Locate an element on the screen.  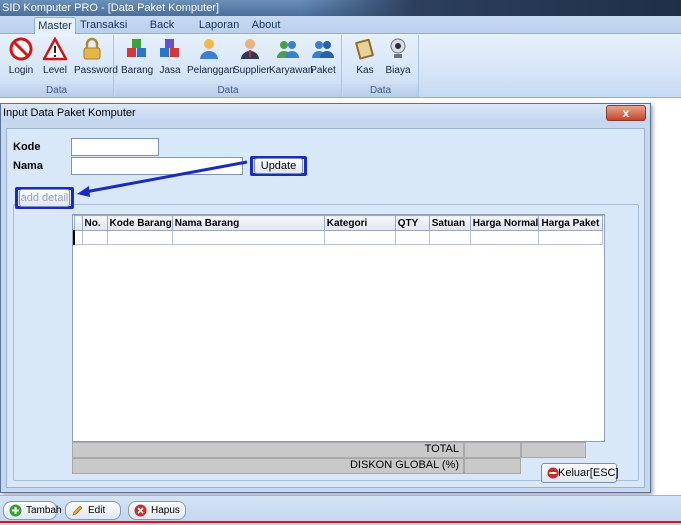
table-row is located at coordinates (338, 237).